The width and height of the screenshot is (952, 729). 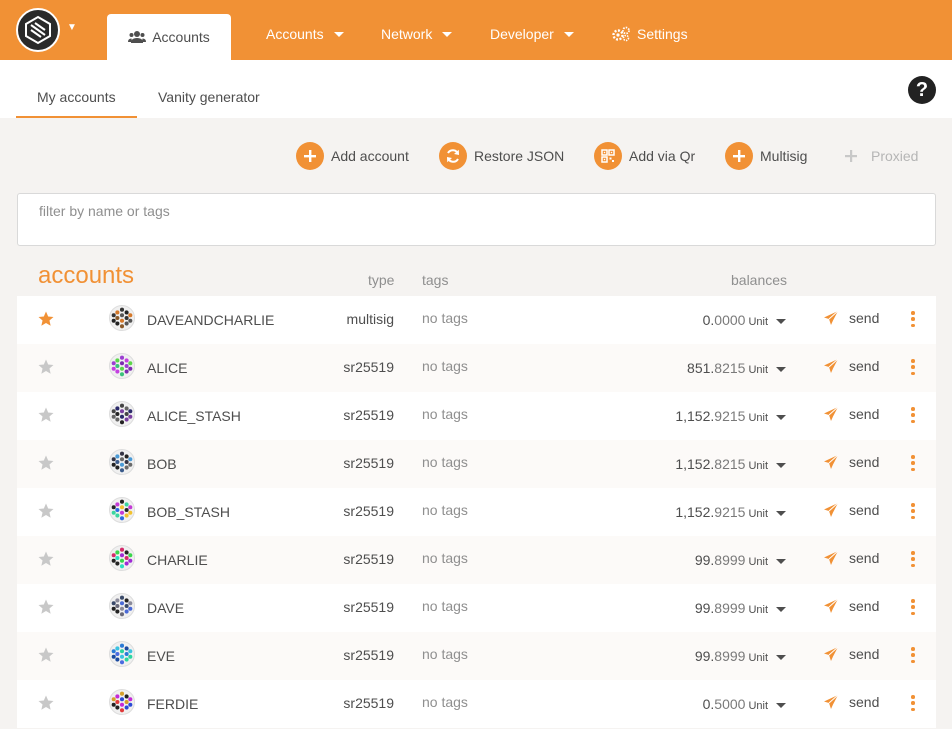 I want to click on nav-accounts-menu: Accounts, so click(x=305, y=34).